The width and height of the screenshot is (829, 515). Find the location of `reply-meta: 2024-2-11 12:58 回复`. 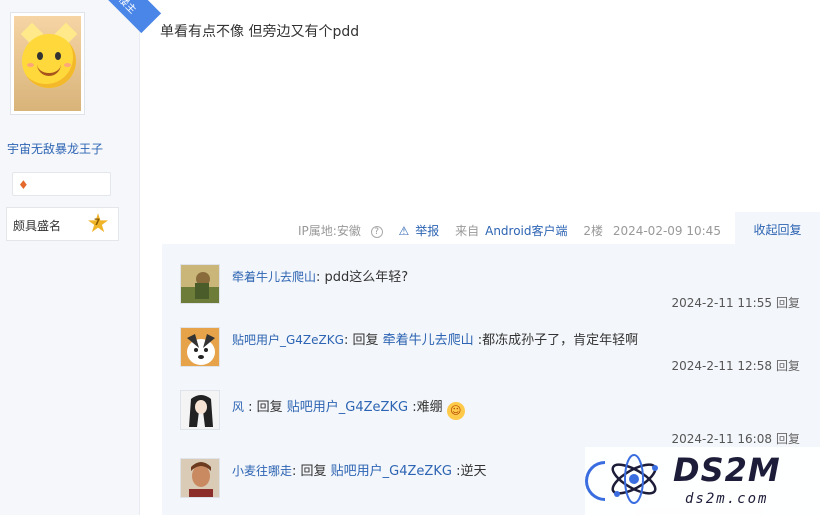

reply-meta: 2024-2-11 12:58 回复 is located at coordinates (735, 365).